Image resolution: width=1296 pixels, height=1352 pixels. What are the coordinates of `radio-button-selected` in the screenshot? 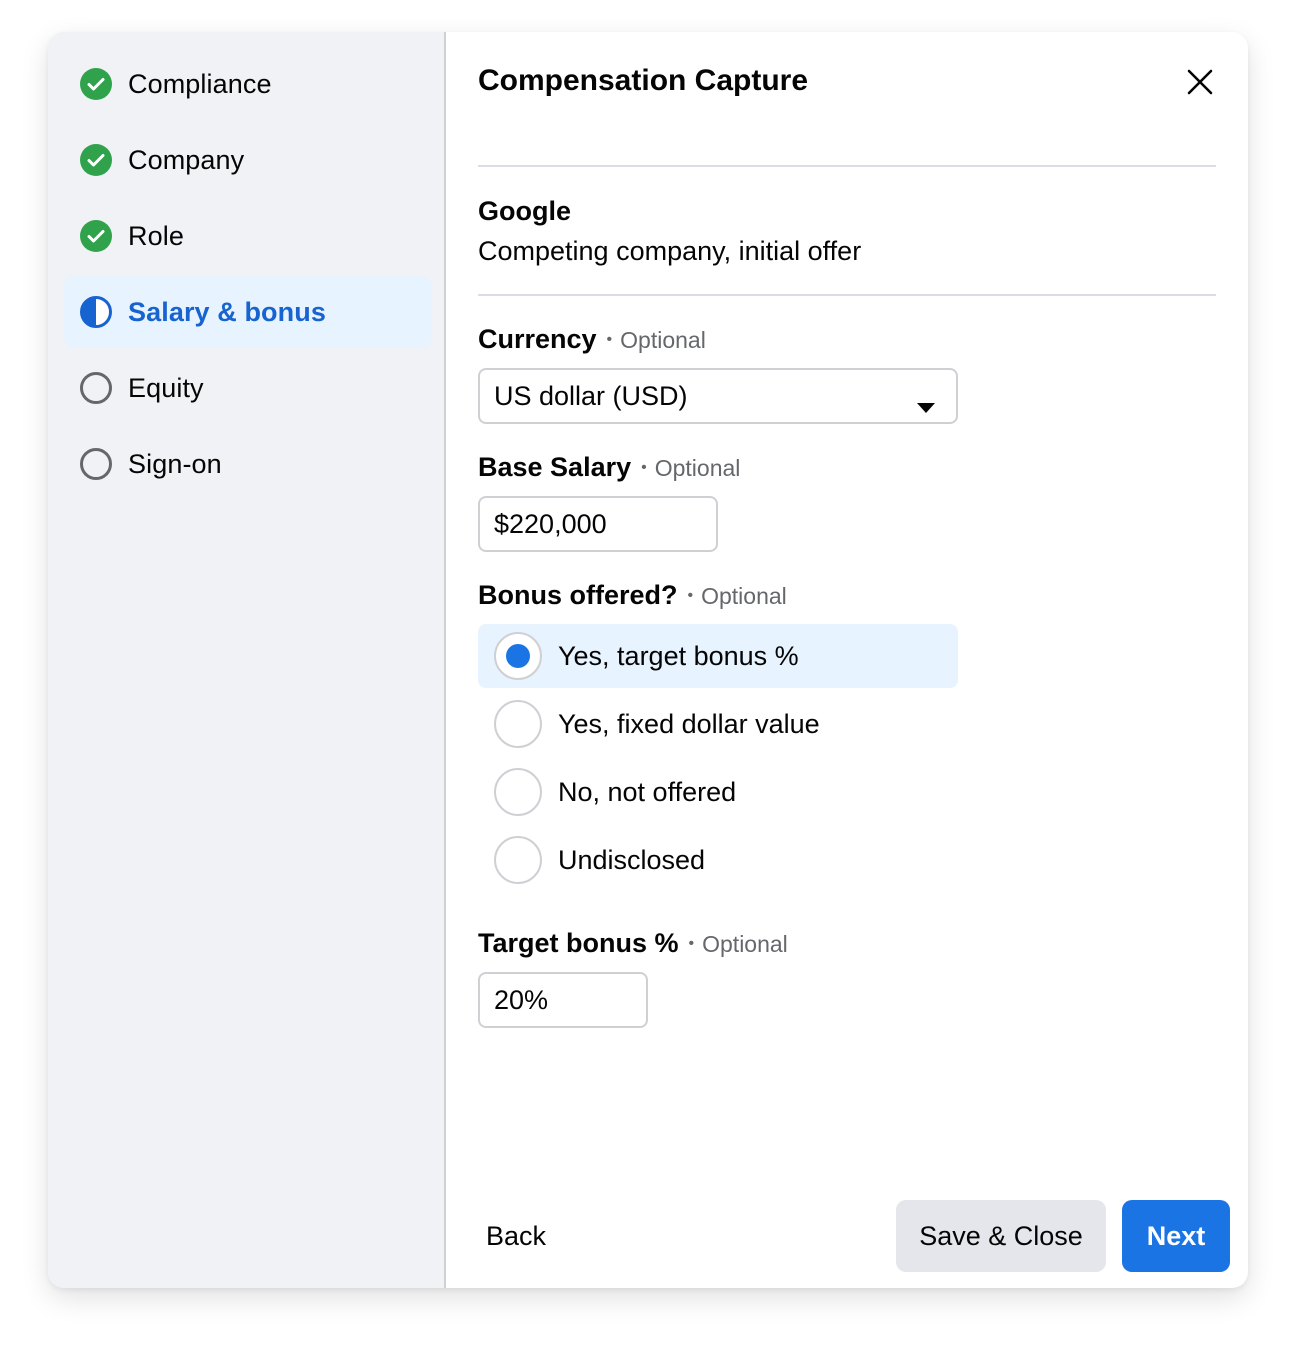 It's located at (518, 656).